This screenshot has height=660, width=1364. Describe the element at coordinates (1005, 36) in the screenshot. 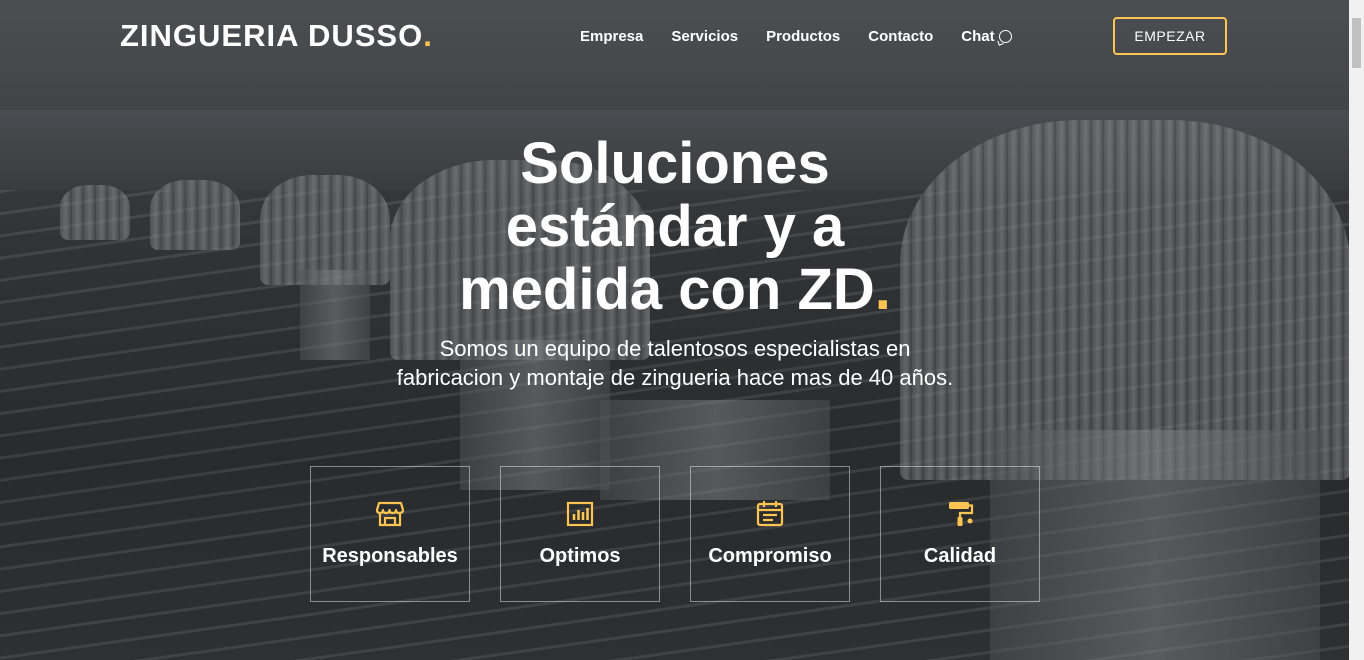

I see `whatsapp-icon` at that location.